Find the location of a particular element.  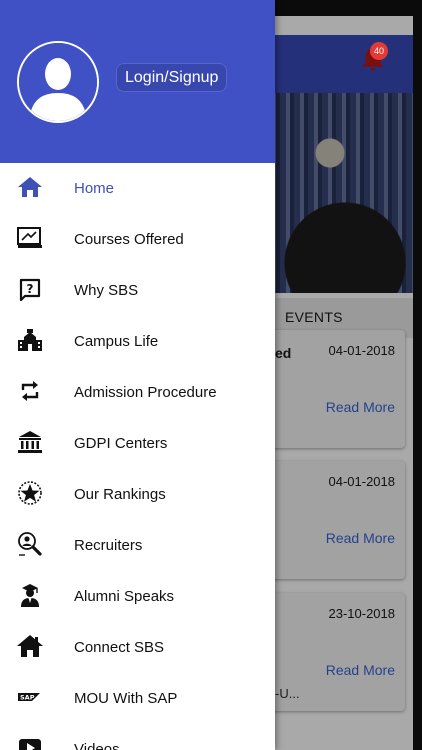

menu-item-admission-procedure: Admission Procedure is located at coordinates (137, 392).